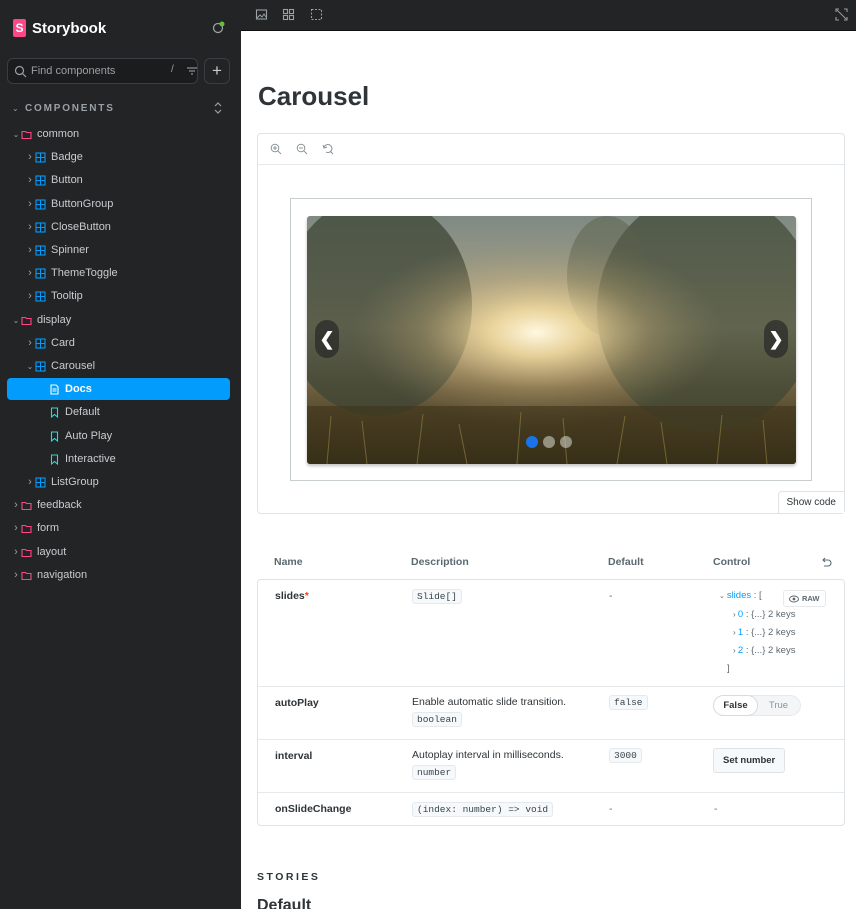 Image resolution: width=856 pixels, height=909 pixels. What do you see at coordinates (118, 552) in the screenshot?
I see `sidebar-item-layout: › layout` at bounding box center [118, 552].